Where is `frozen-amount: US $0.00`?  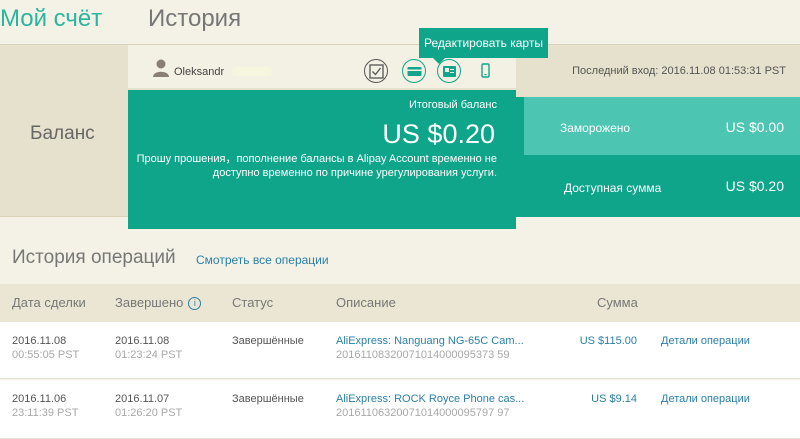
frozen-amount: US $0.00 is located at coordinates (754, 127).